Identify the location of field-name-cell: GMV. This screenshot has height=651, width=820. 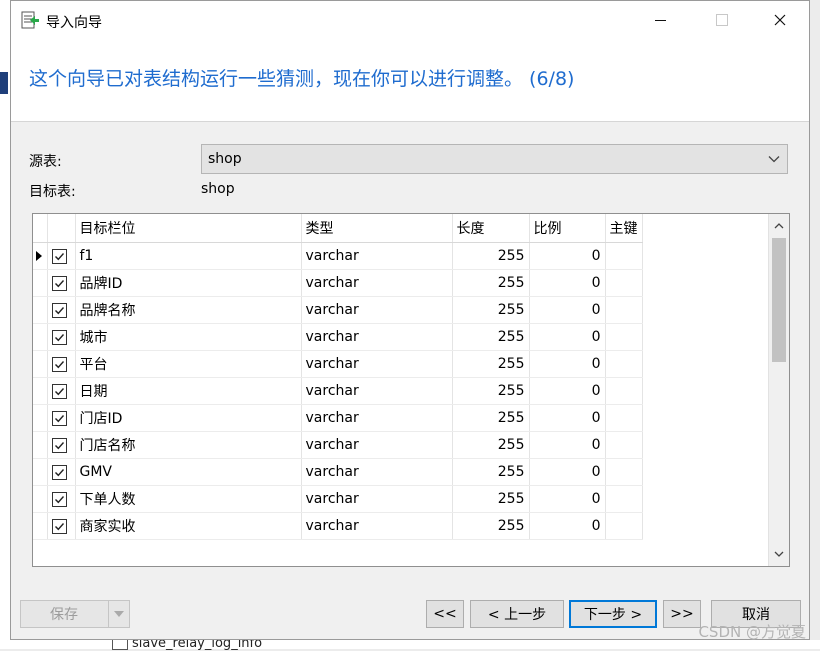
(188, 472).